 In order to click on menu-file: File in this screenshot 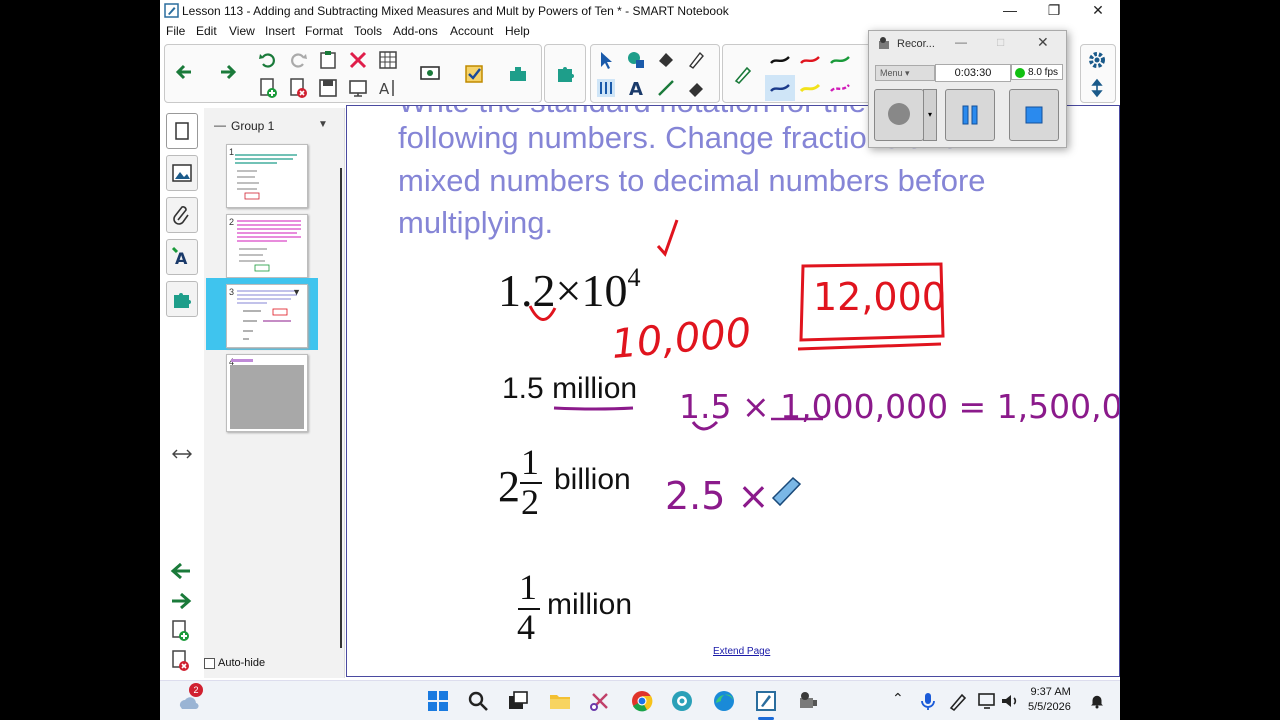, I will do `click(175, 31)`.